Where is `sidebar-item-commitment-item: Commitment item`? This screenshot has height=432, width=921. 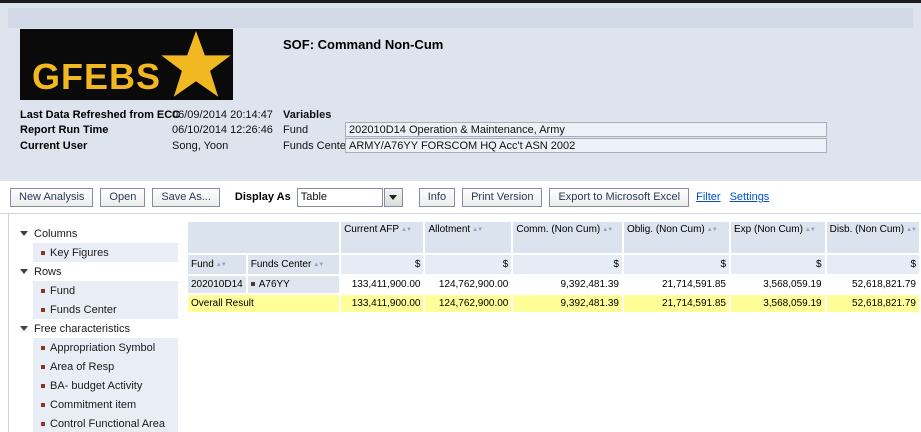
sidebar-item-commitment-item: Commitment item is located at coordinates (105, 404).